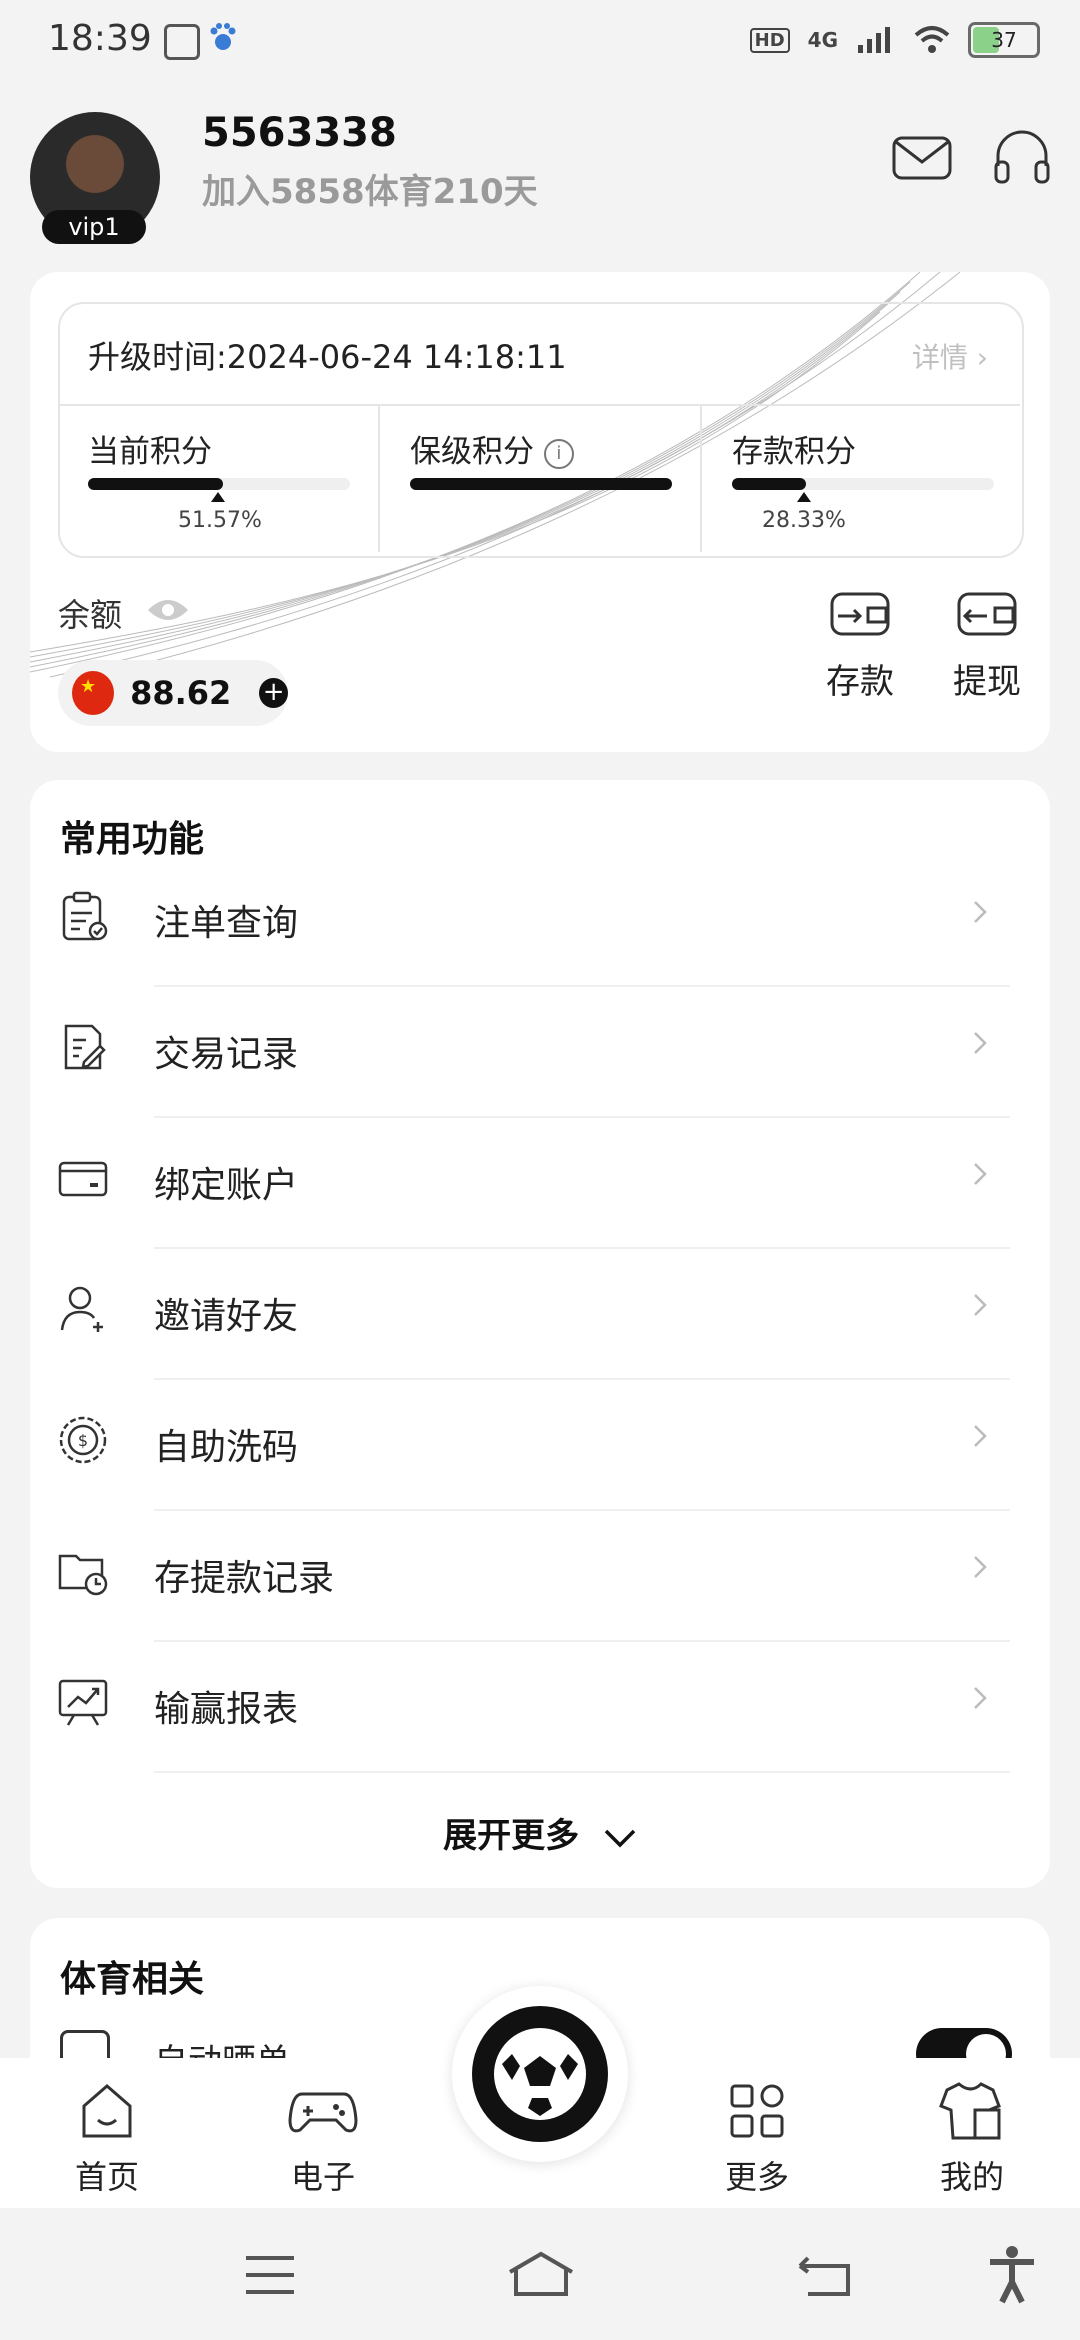 This screenshot has width=1080, height=2340. Describe the element at coordinates (93, 693) in the screenshot. I see `china-flag-icon: ★` at that location.